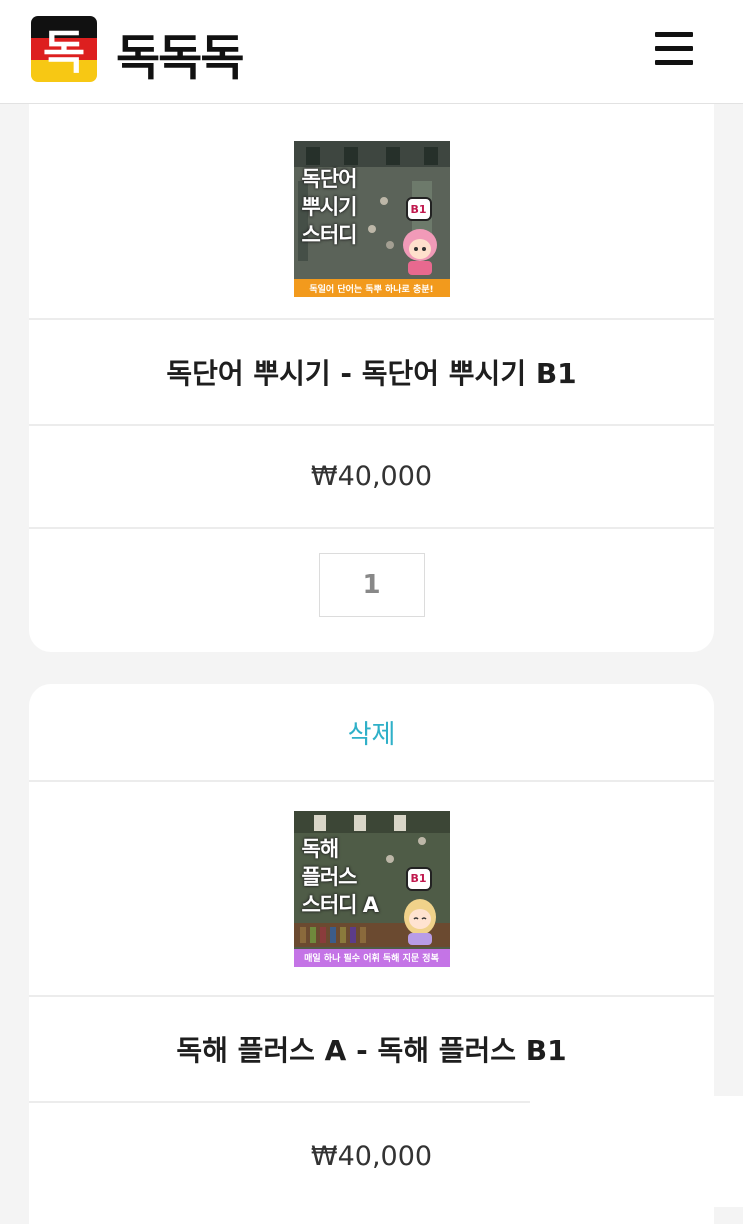 The width and height of the screenshot is (743, 1224). I want to click on delete-row: 삭제, so click(371, 733).